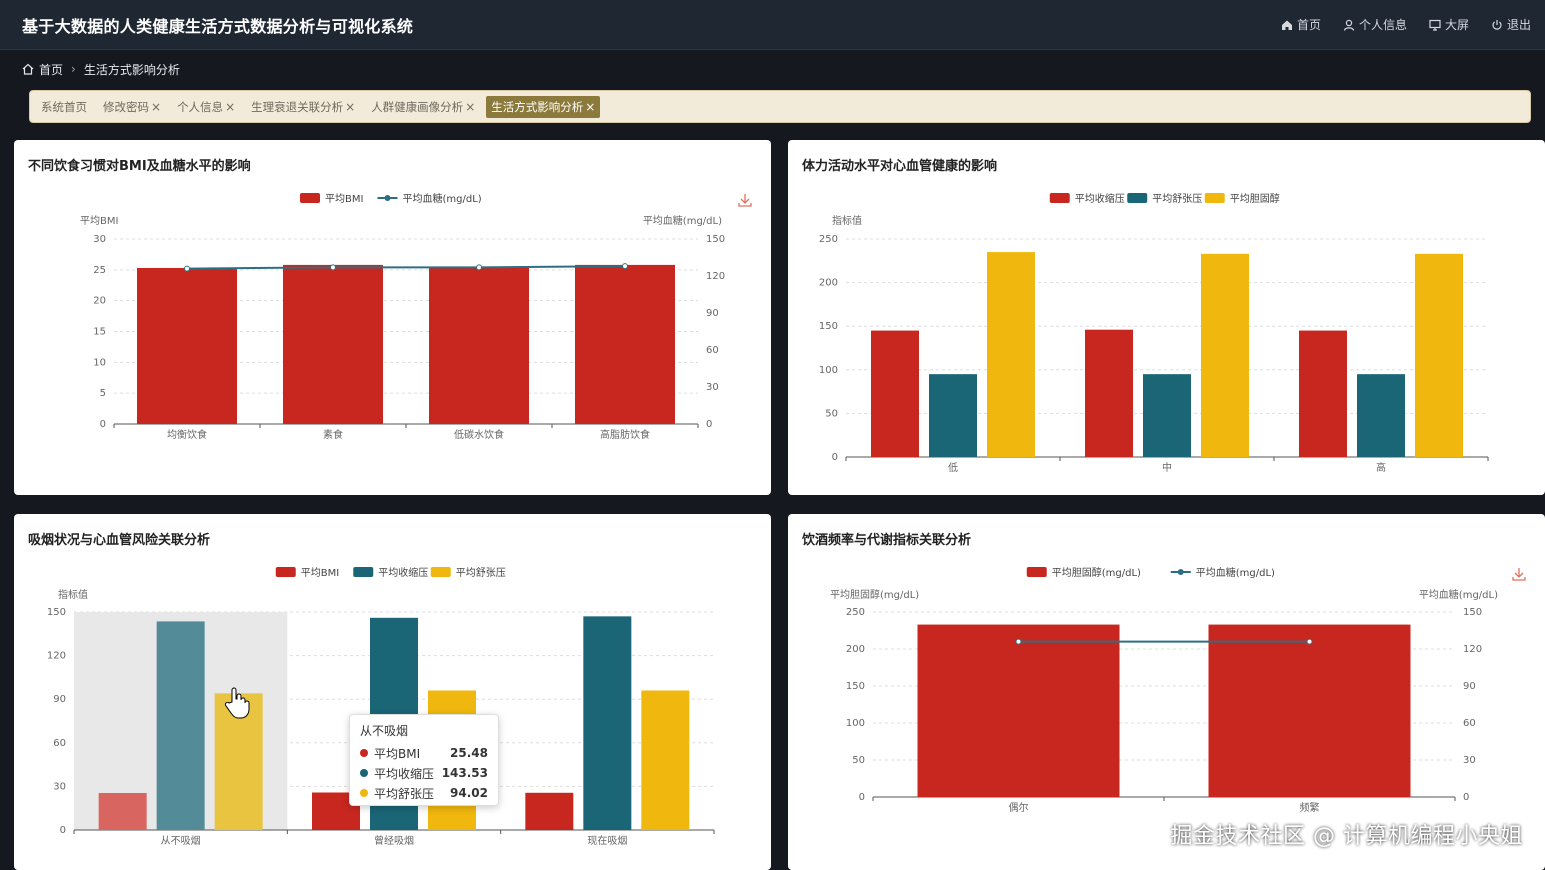 The image size is (1545, 870). Describe the element at coordinates (772, 25) in the screenshot. I see `top-bar: 基于大数据的人类健康生活方式数据分析与可视化系统 首页 个人信息 大屏 退出` at that location.